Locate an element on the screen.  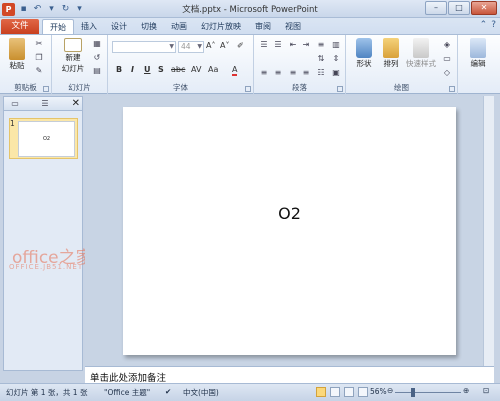
bullets-icon: ☰ is located at coordinates (264, 44).